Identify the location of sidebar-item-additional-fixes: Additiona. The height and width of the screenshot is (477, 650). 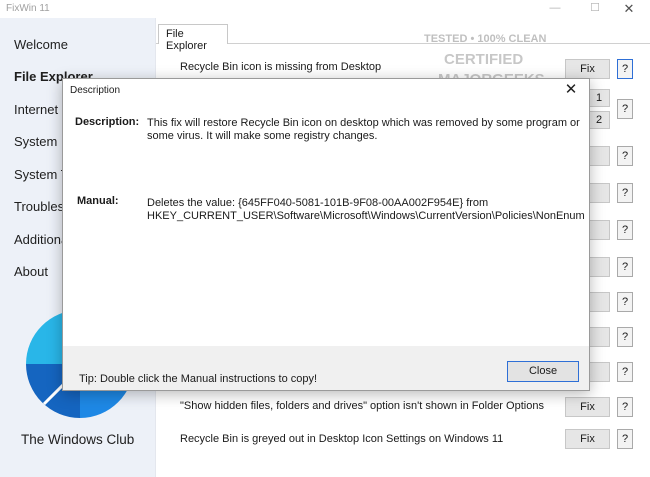
(41, 239).